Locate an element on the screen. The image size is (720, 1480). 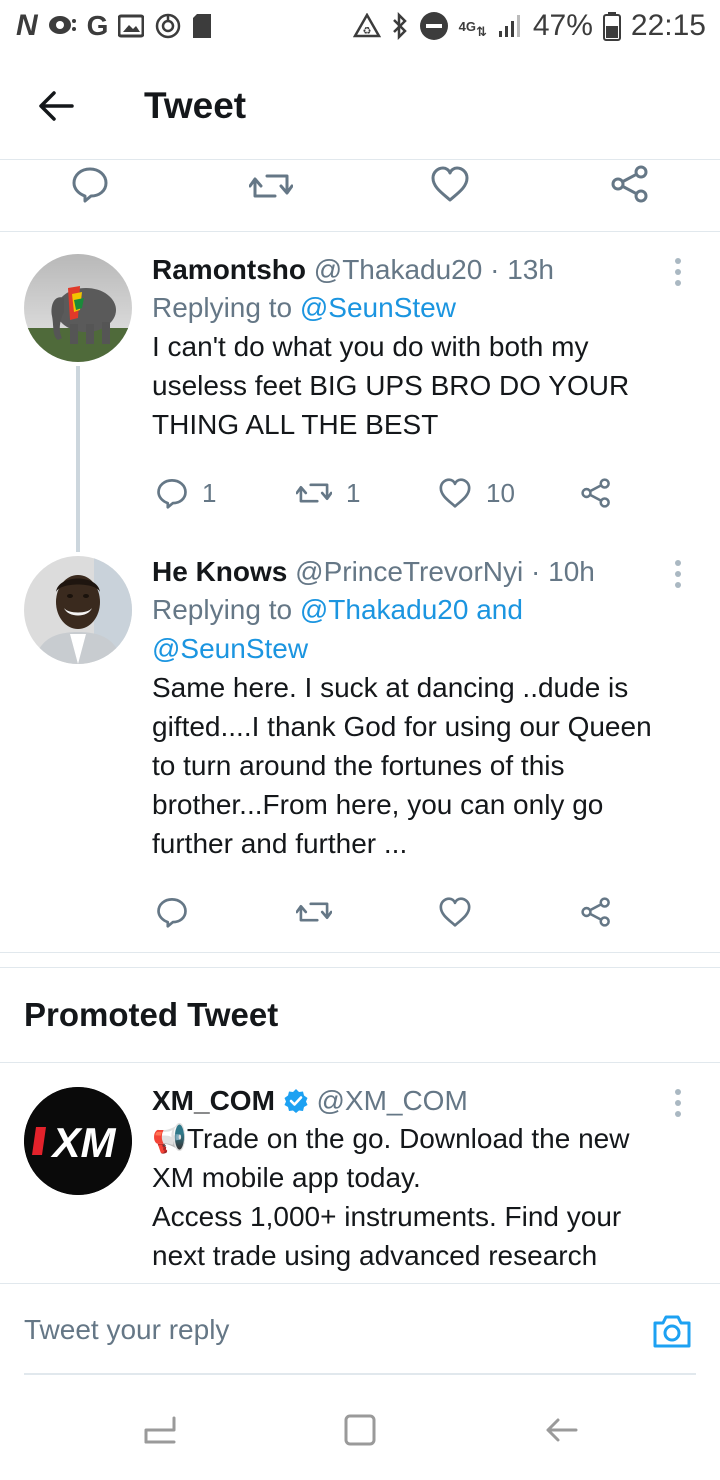
tweet-text-line: to turn around the fortunes of this is located at coordinates (358, 765).